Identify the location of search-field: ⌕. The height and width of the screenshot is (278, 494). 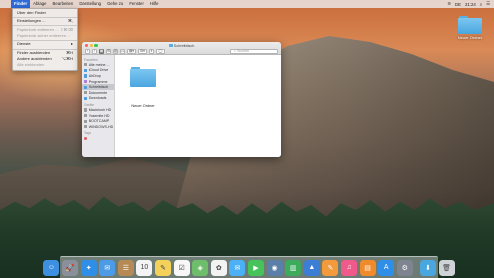
(254, 51).